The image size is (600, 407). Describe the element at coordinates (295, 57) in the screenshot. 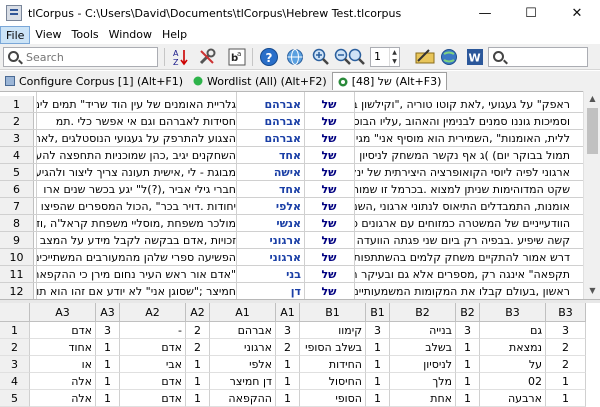

I see `globe-icon` at that location.